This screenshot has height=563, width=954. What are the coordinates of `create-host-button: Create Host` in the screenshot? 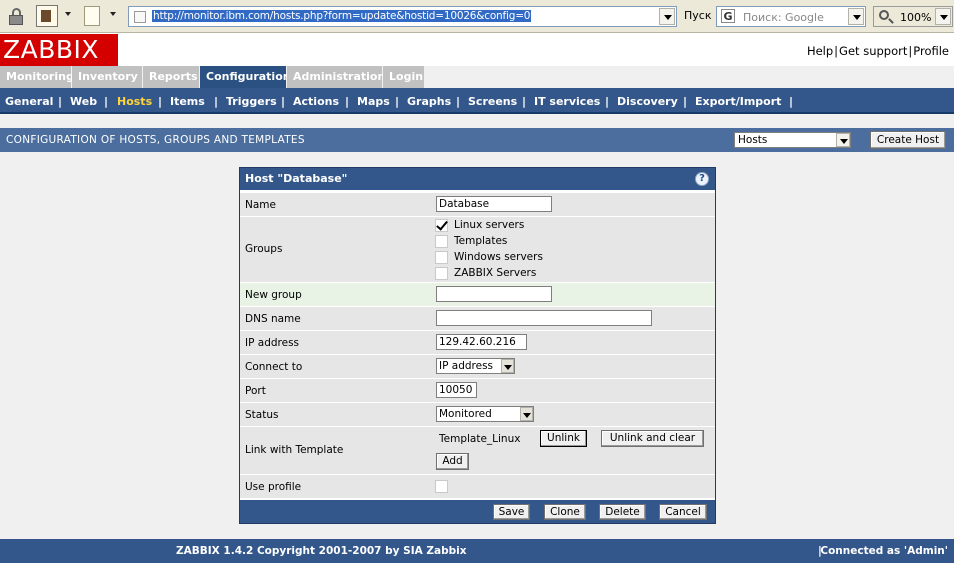 It's located at (908, 140).